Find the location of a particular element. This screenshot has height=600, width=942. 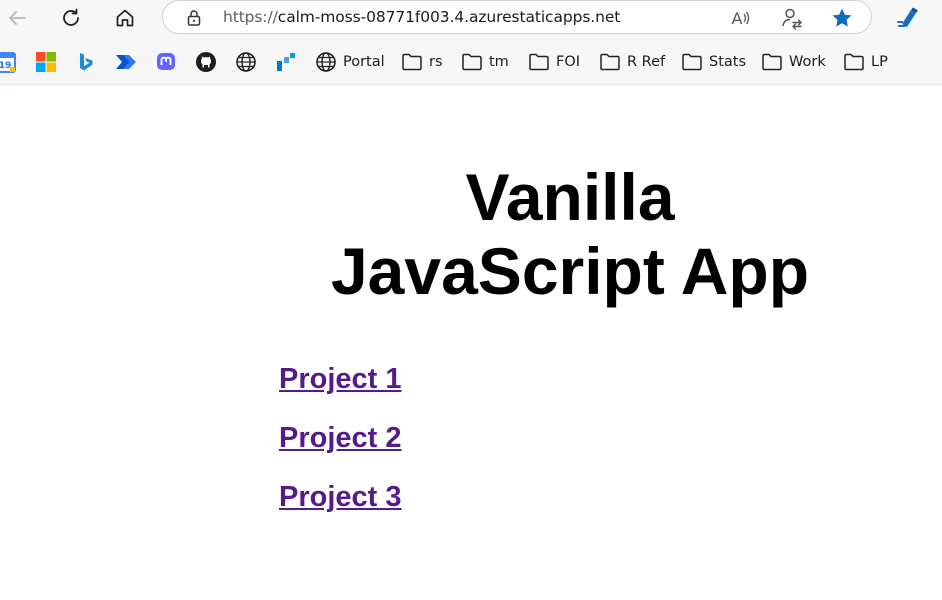

back-arrow-icon is located at coordinates (17, 18).